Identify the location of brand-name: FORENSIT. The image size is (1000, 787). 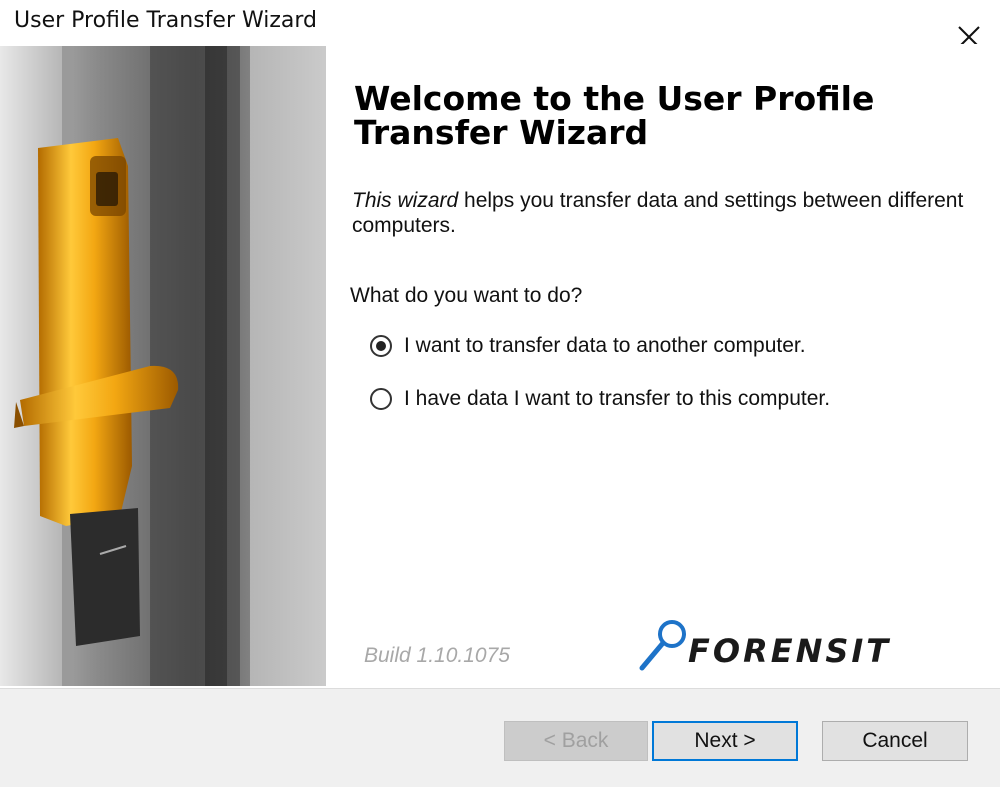
(790, 651).